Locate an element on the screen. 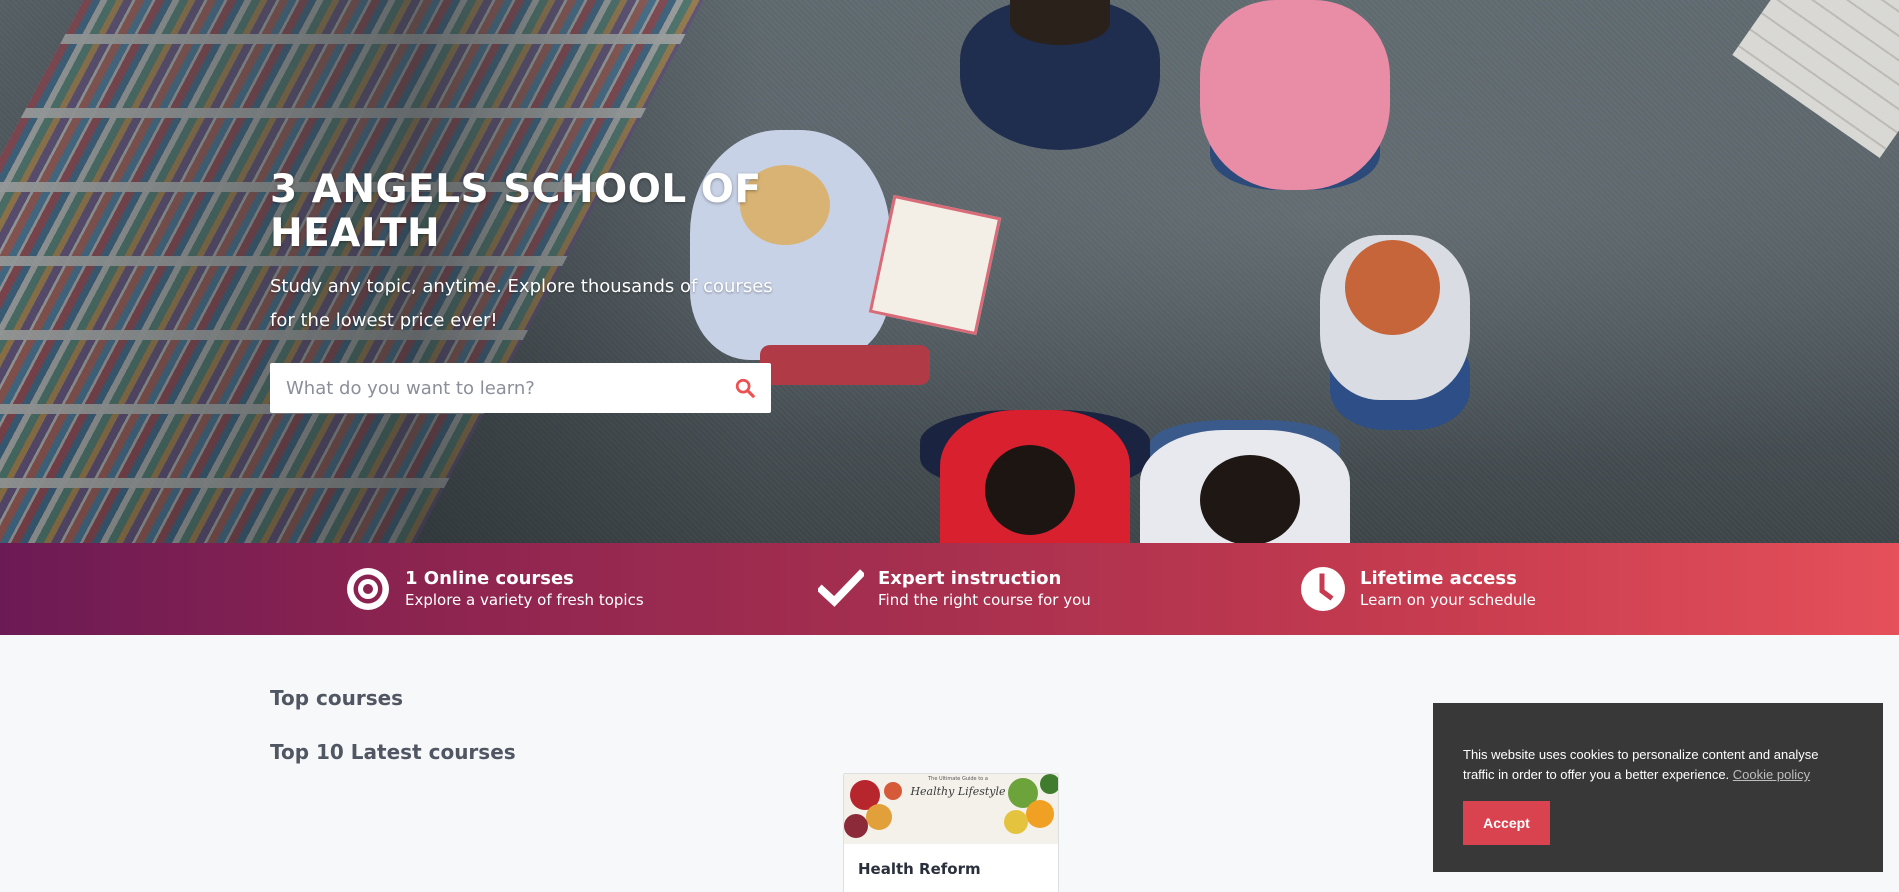  search-button is located at coordinates (745, 388).